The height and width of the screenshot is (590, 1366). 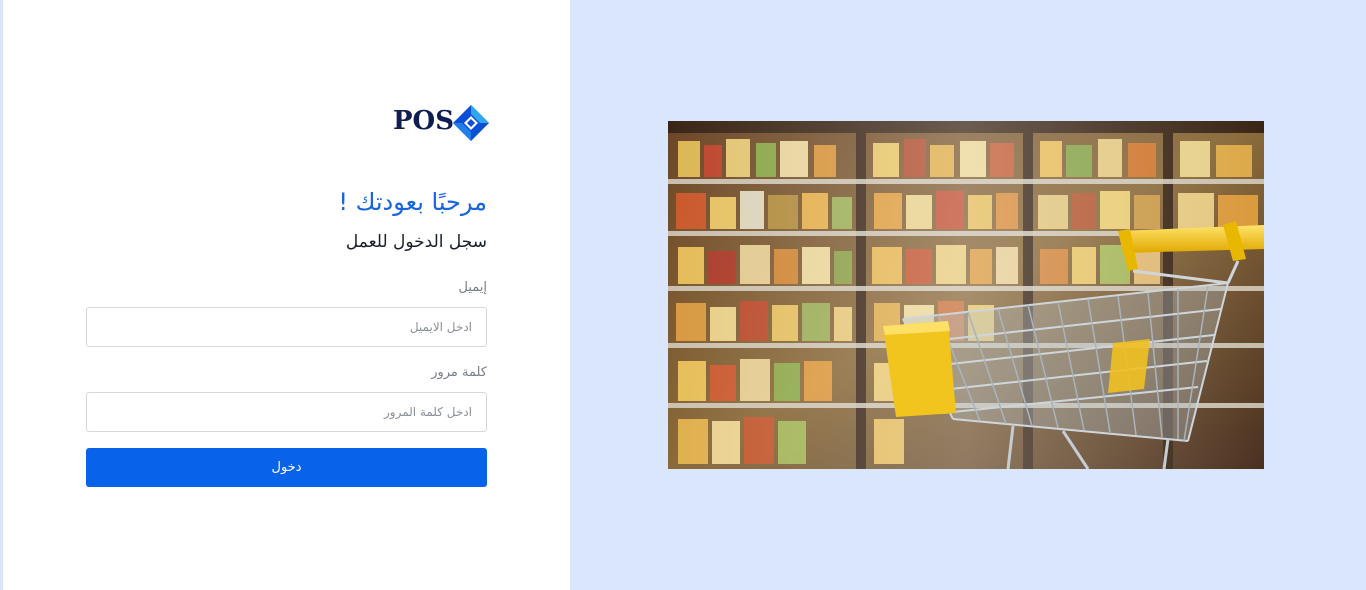 I want to click on password-field, so click(x=286, y=412).